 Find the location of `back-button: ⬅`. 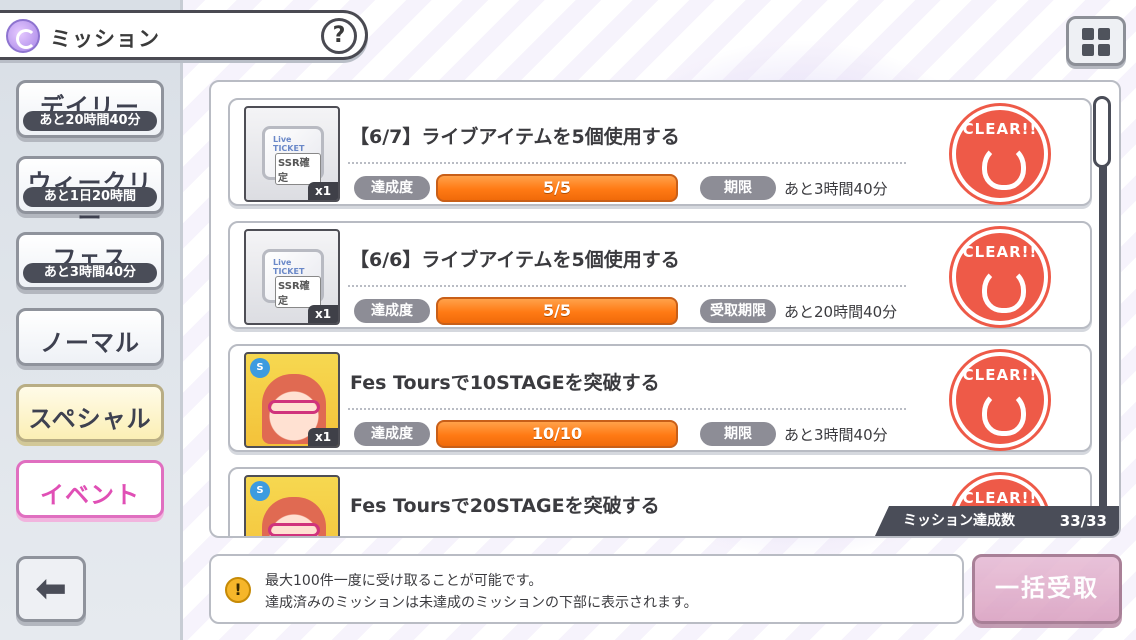

back-button: ⬅ is located at coordinates (51, 589).